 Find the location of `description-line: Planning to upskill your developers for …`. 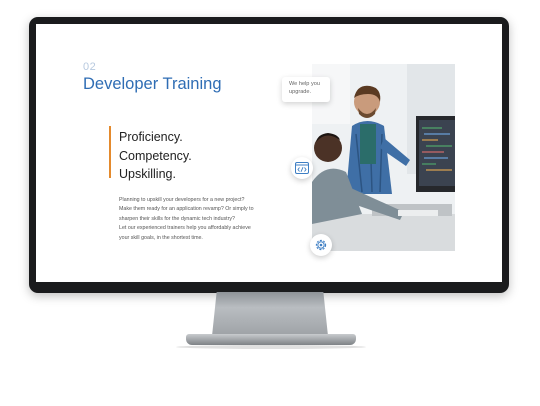

description-line: Planning to upskill your developers for … is located at coordinates (182, 200).